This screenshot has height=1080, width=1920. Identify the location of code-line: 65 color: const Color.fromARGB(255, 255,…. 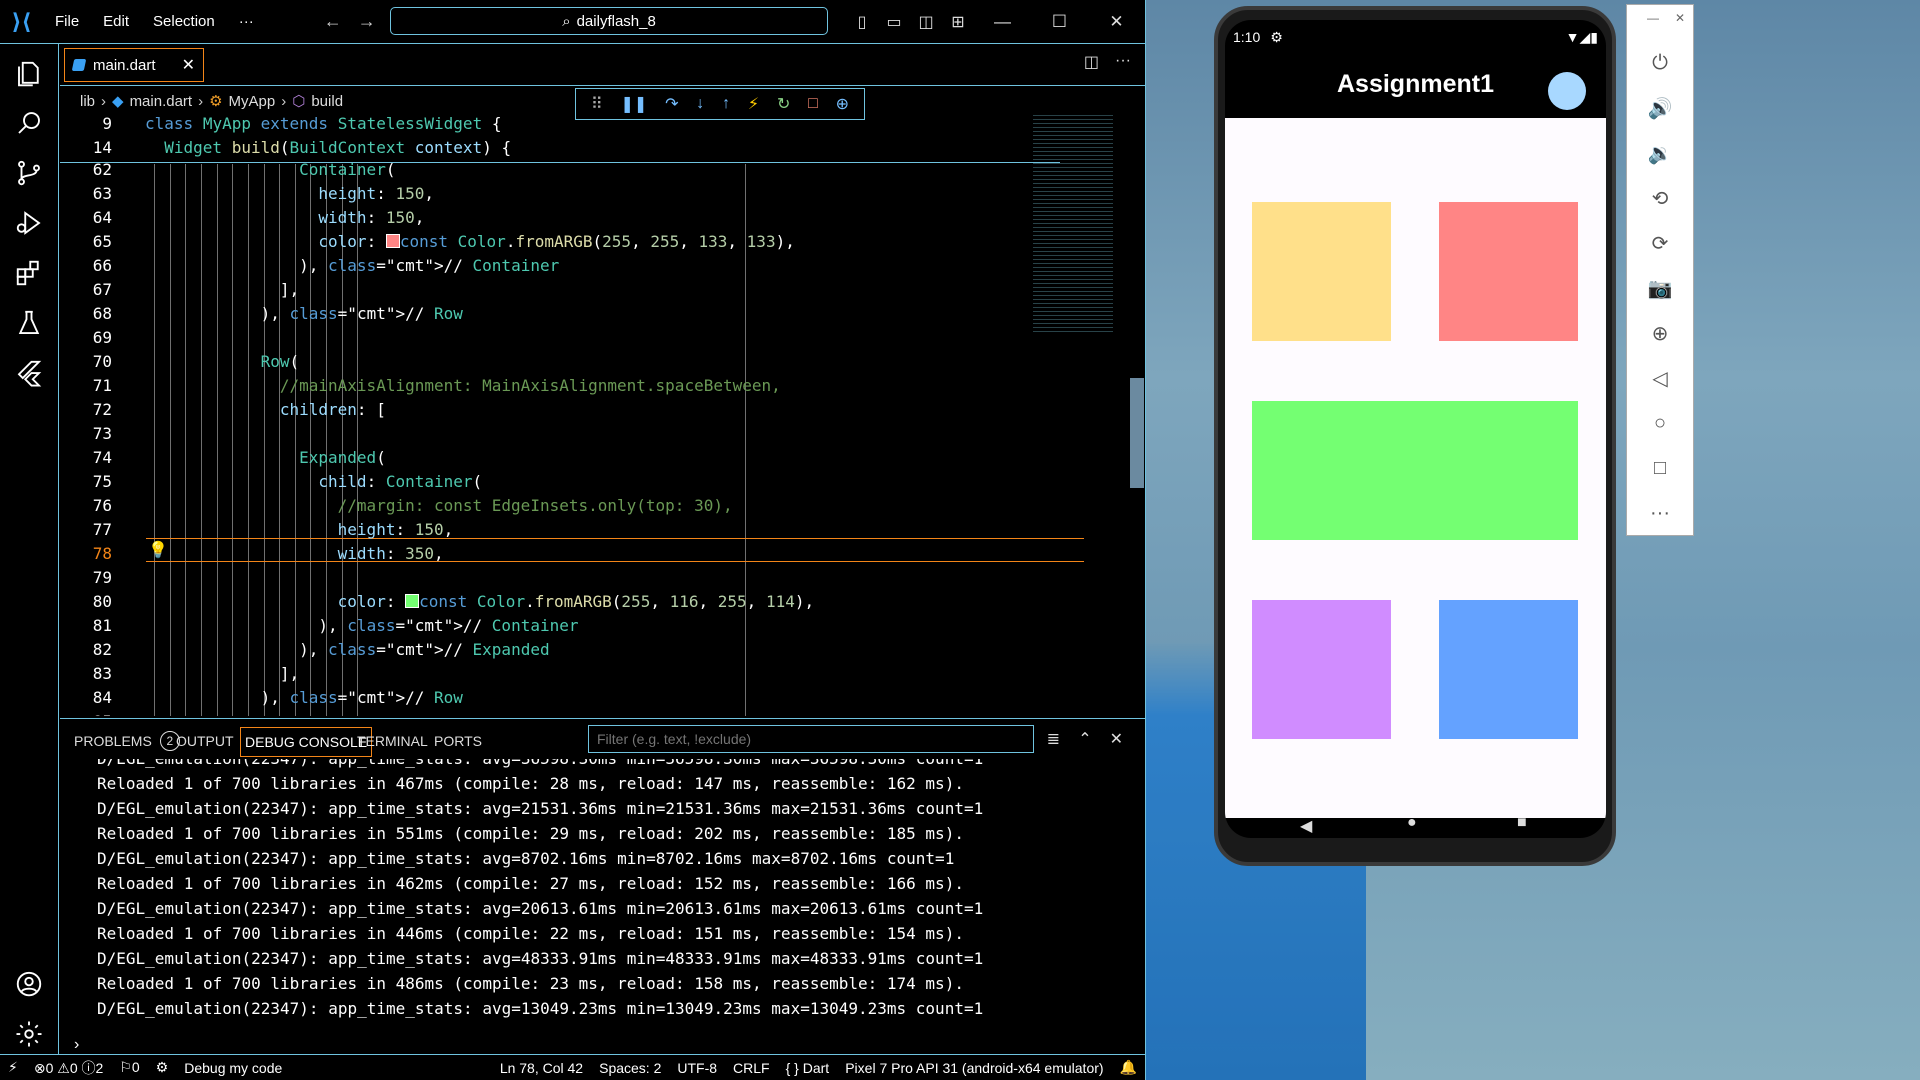
(560, 244).